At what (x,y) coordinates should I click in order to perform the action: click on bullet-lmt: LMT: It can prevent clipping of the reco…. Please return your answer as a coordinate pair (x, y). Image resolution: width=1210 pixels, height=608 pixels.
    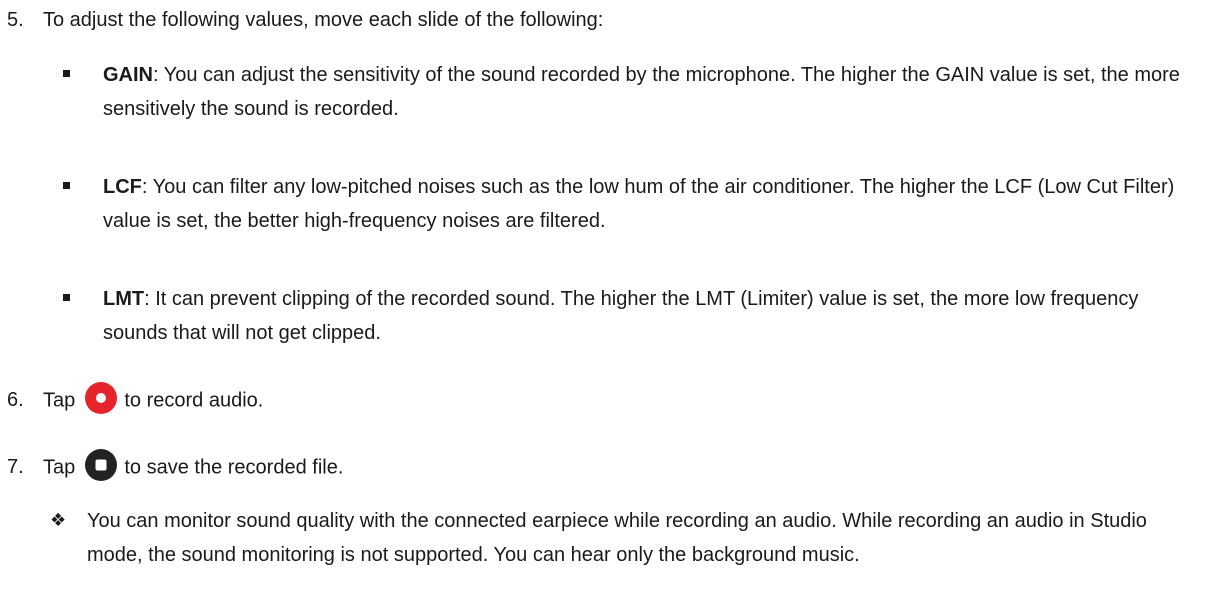
    Looking at the image, I should click on (628, 316).